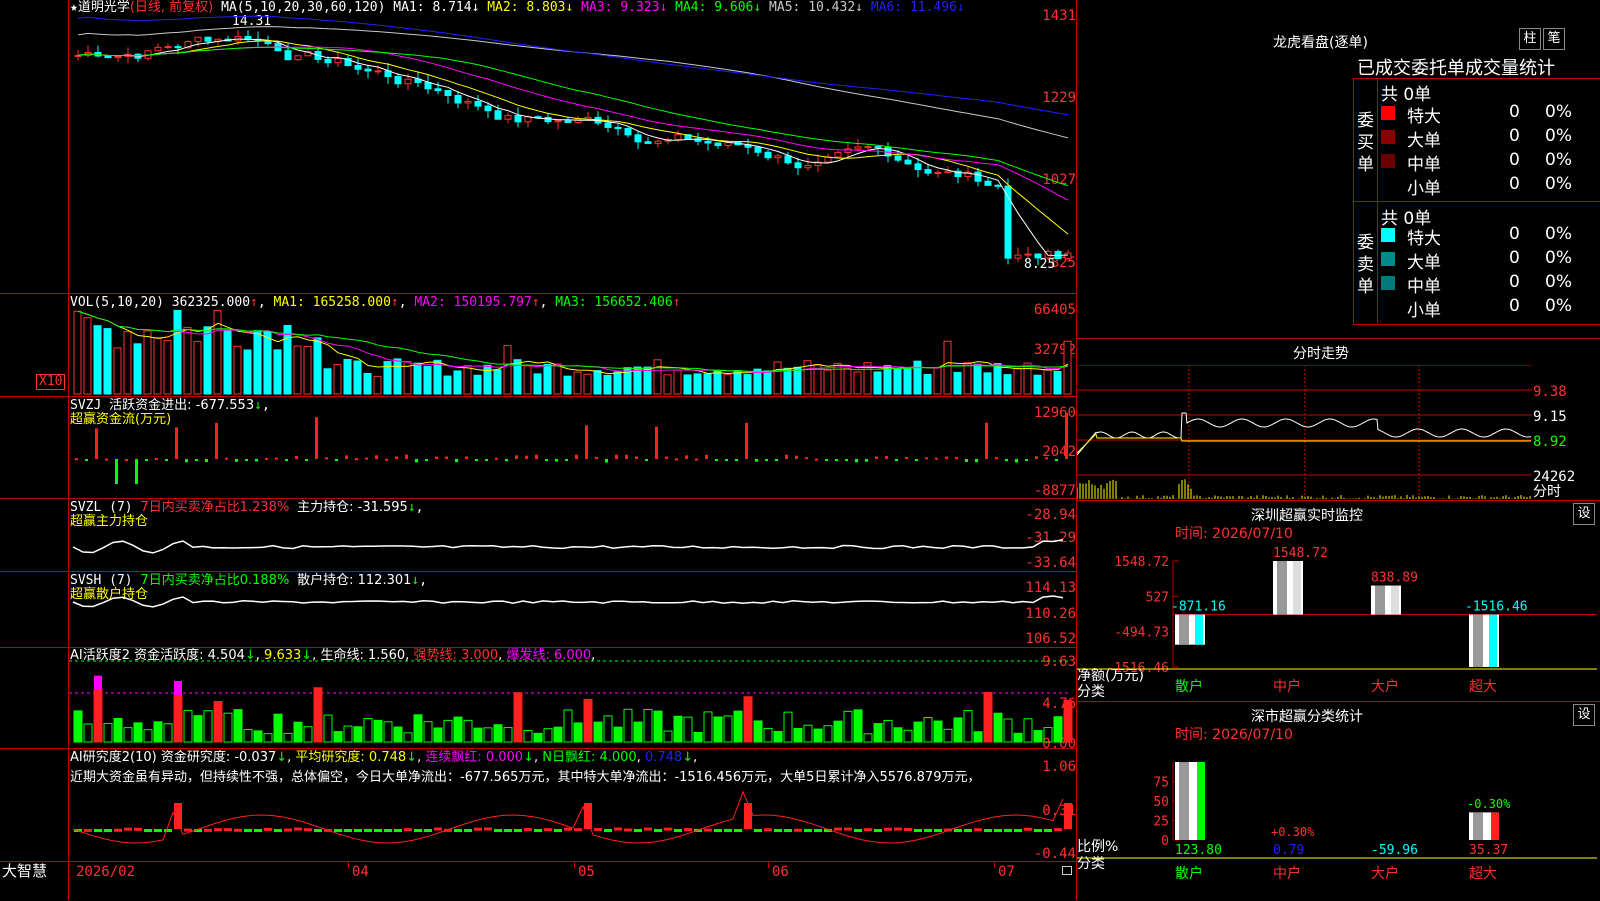 The image size is (1600, 901). Describe the element at coordinates (572, 535) in the screenshot. I see `svzl-chart` at that location.